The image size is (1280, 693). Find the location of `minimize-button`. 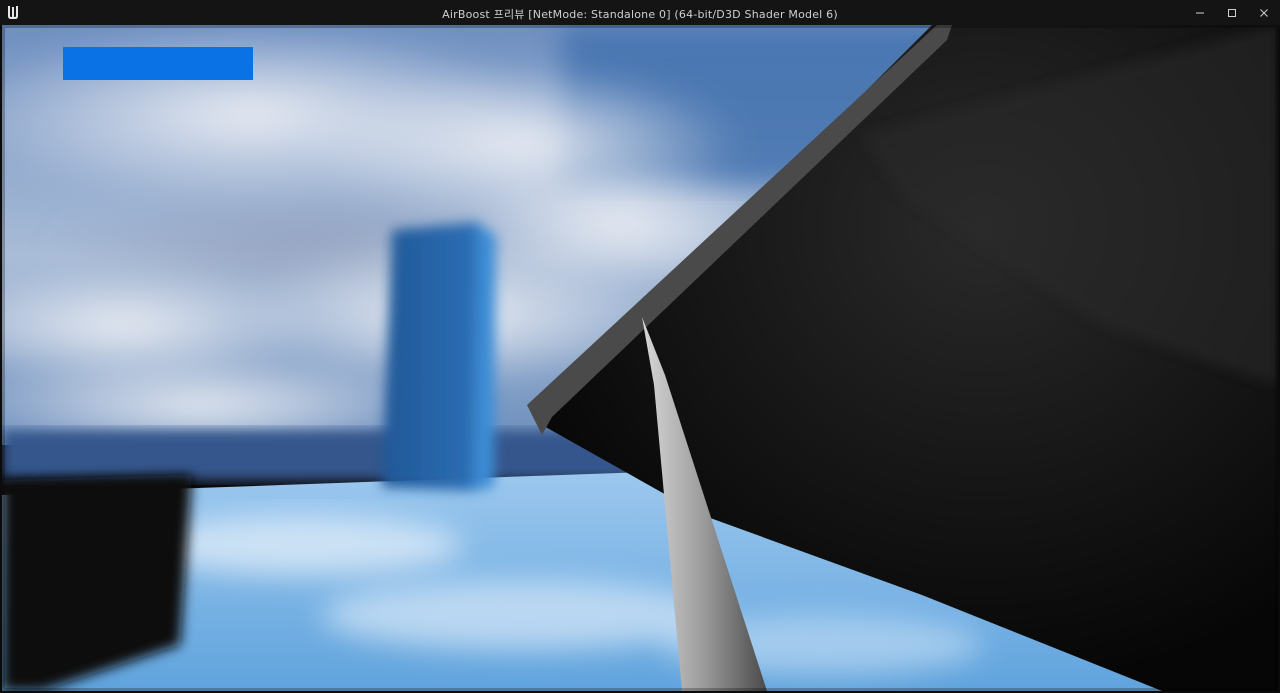

minimize-button is located at coordinates (1200, 12).